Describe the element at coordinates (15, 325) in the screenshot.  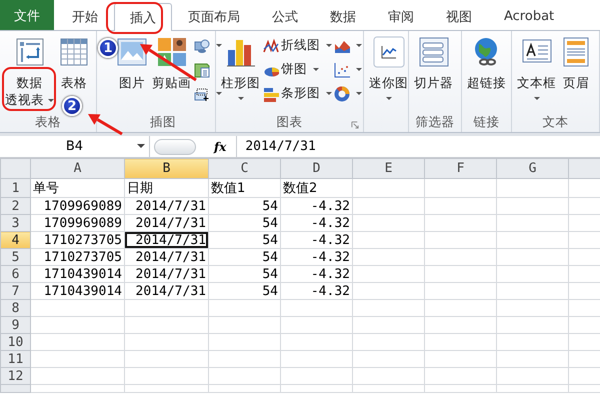
I see `row-header: 9` at that location.